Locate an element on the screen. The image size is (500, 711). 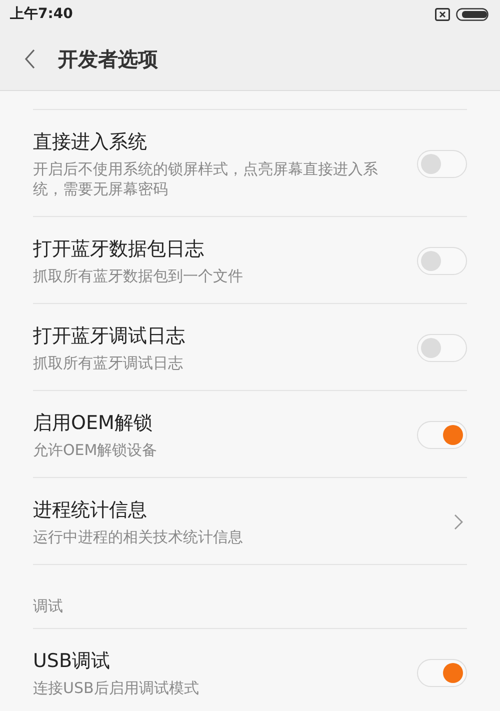
settings-row: USB调试 连接USB后启用调试模式 is located at coordinates (250, 669).